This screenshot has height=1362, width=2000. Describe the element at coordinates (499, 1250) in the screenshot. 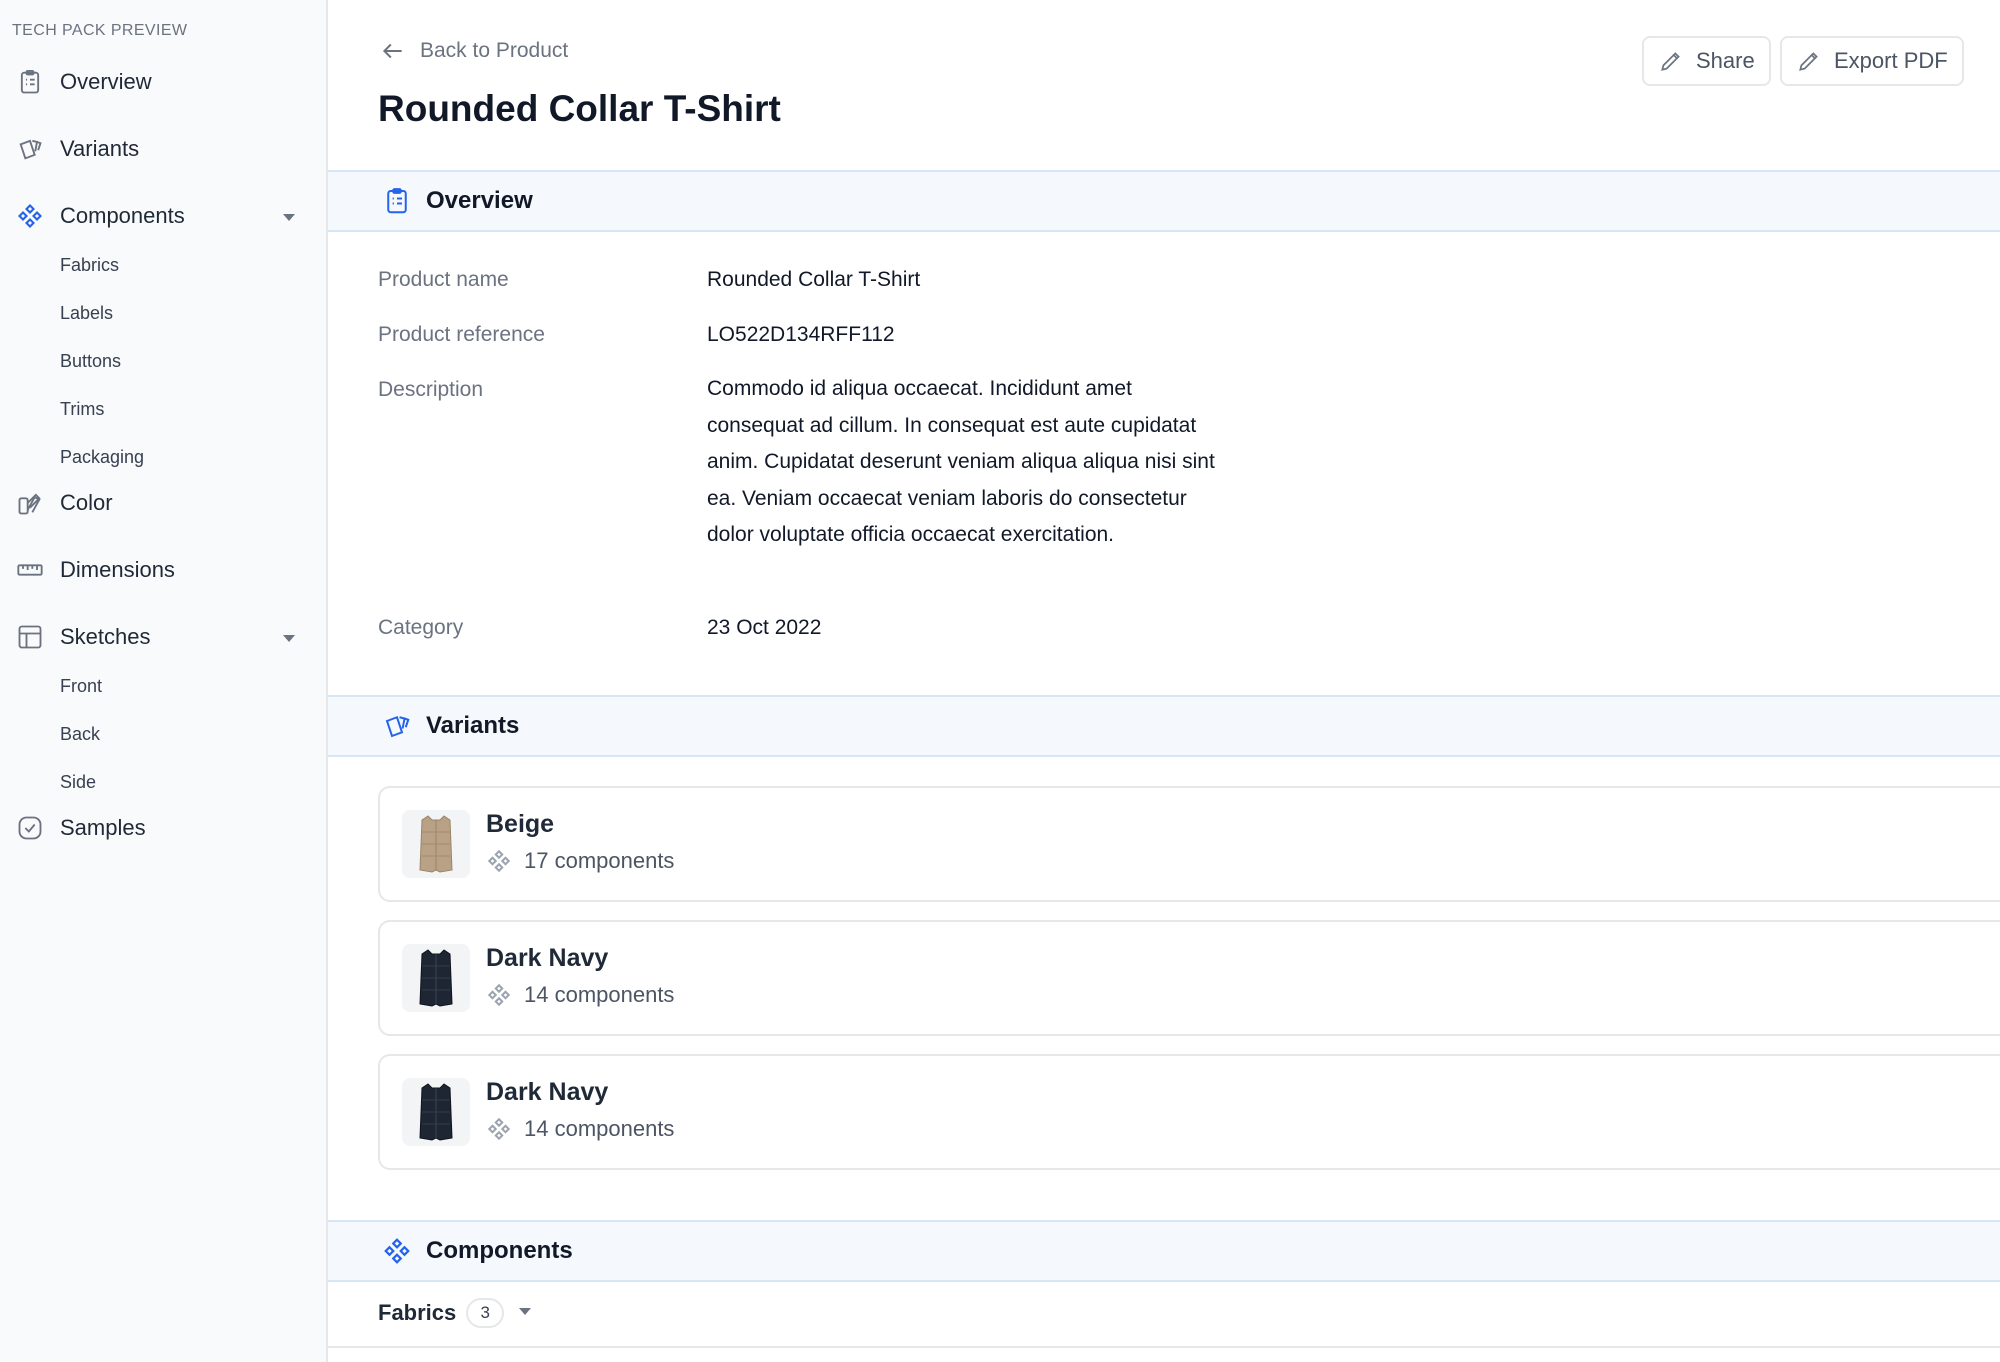

I see `section-title: Components` at that location.